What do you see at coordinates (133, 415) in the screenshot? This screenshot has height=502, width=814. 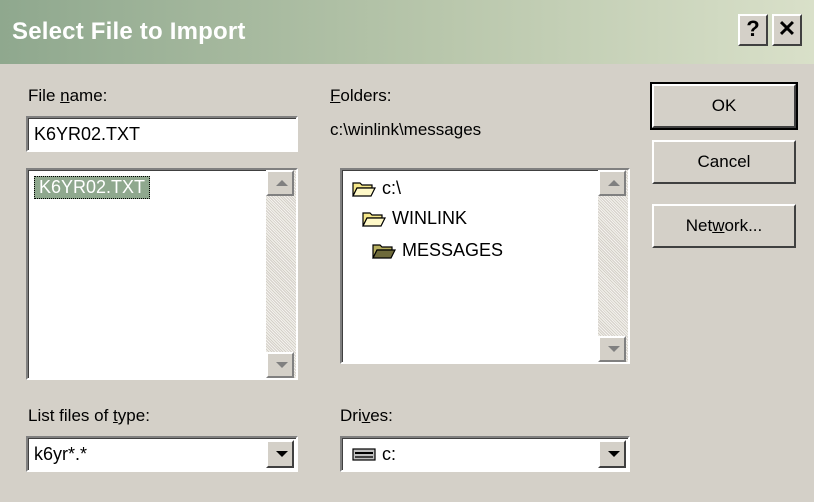 I see `file-type-label-suffix: ype:` at bounding box center [133, 415].